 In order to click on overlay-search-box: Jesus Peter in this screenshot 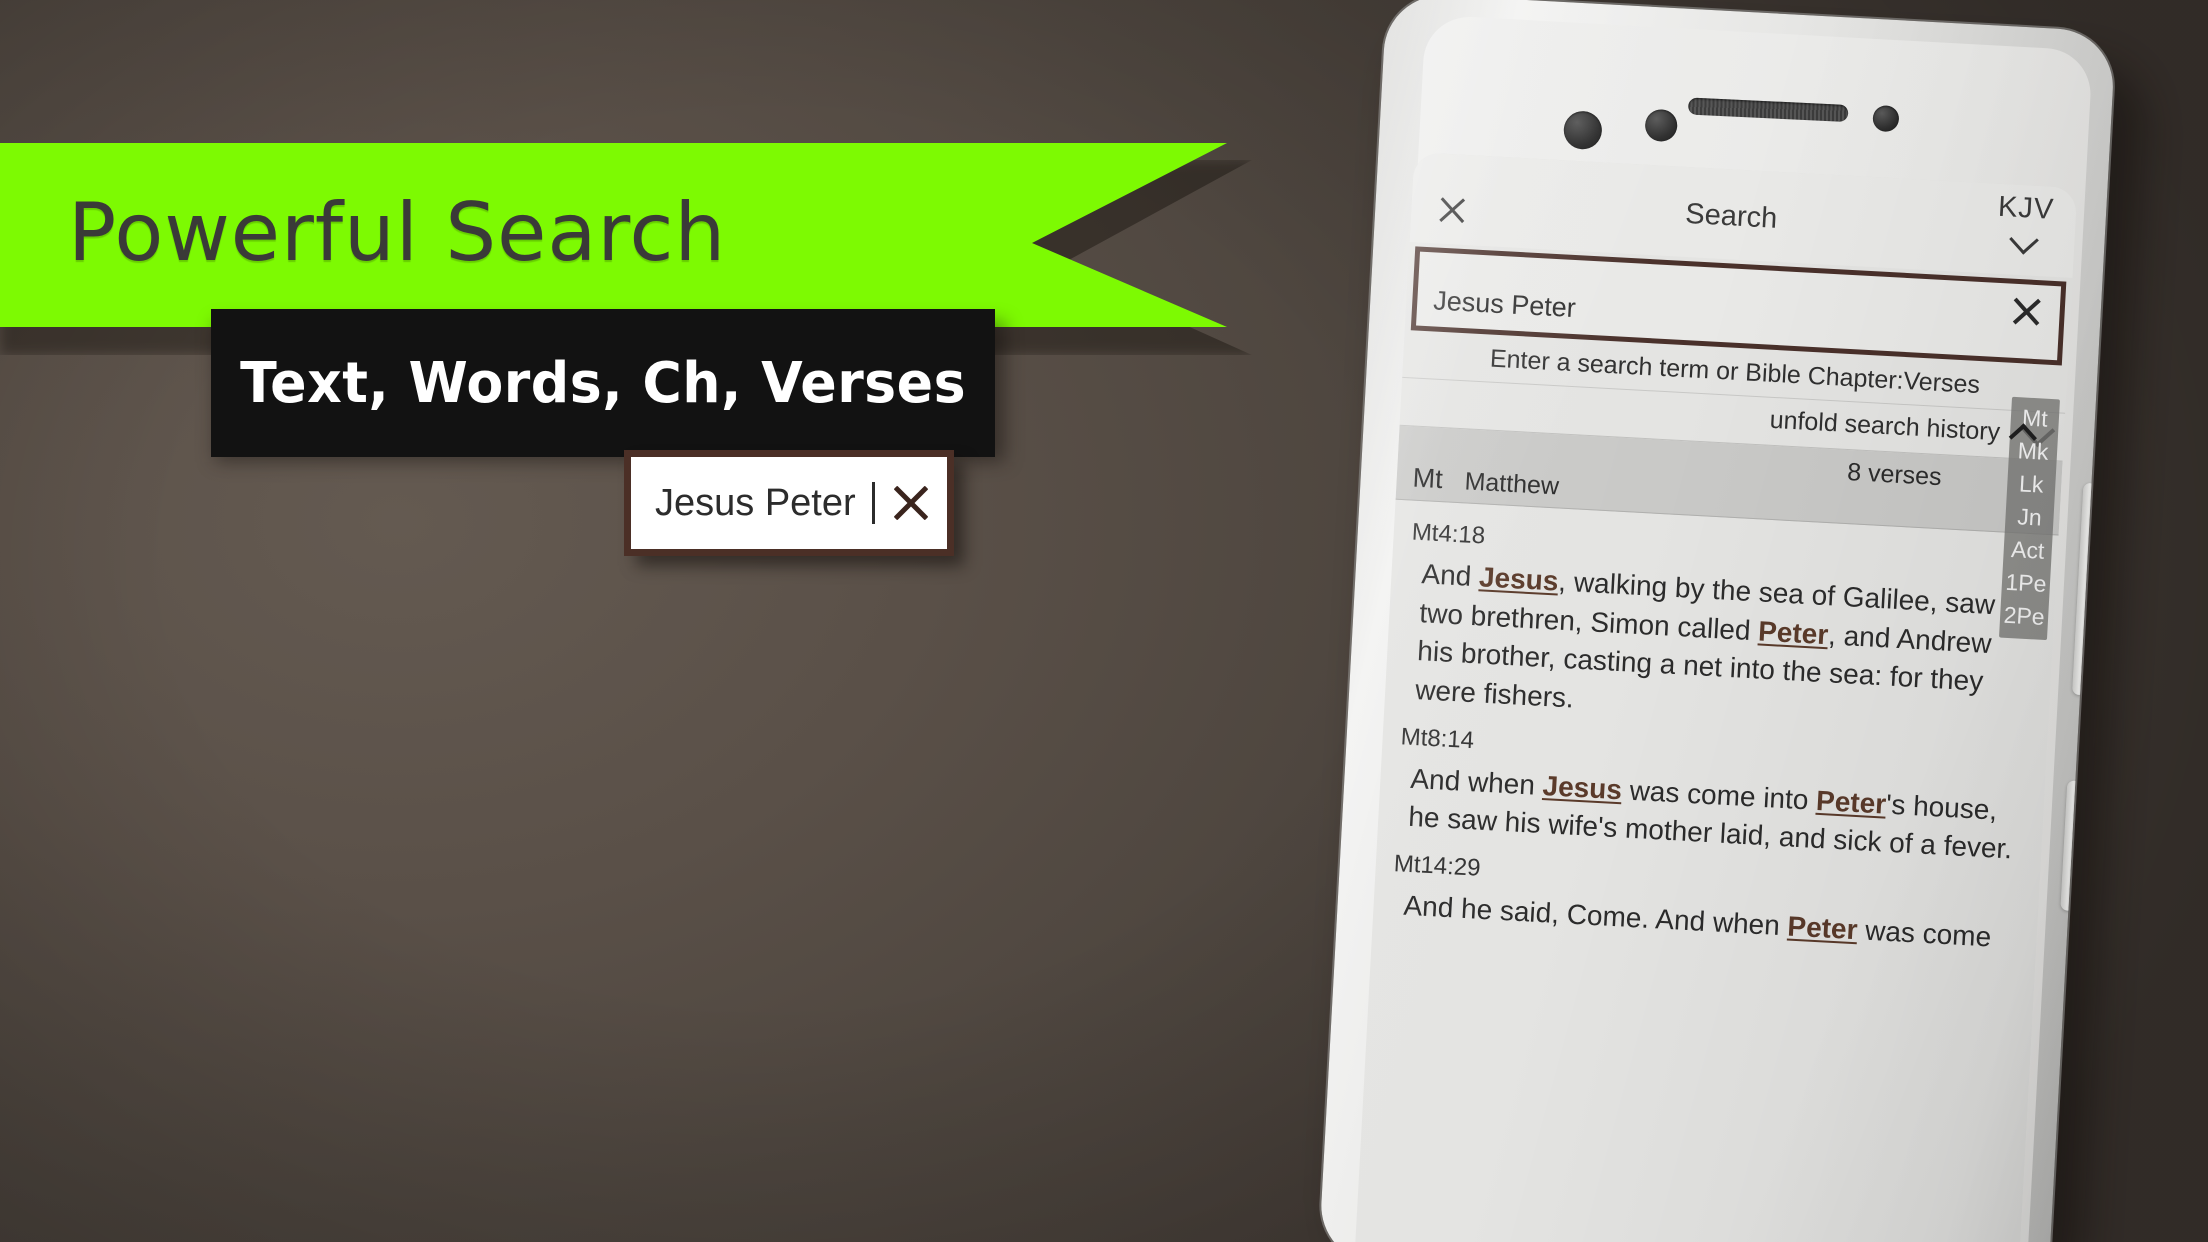, I will do `click(789, 503)`.